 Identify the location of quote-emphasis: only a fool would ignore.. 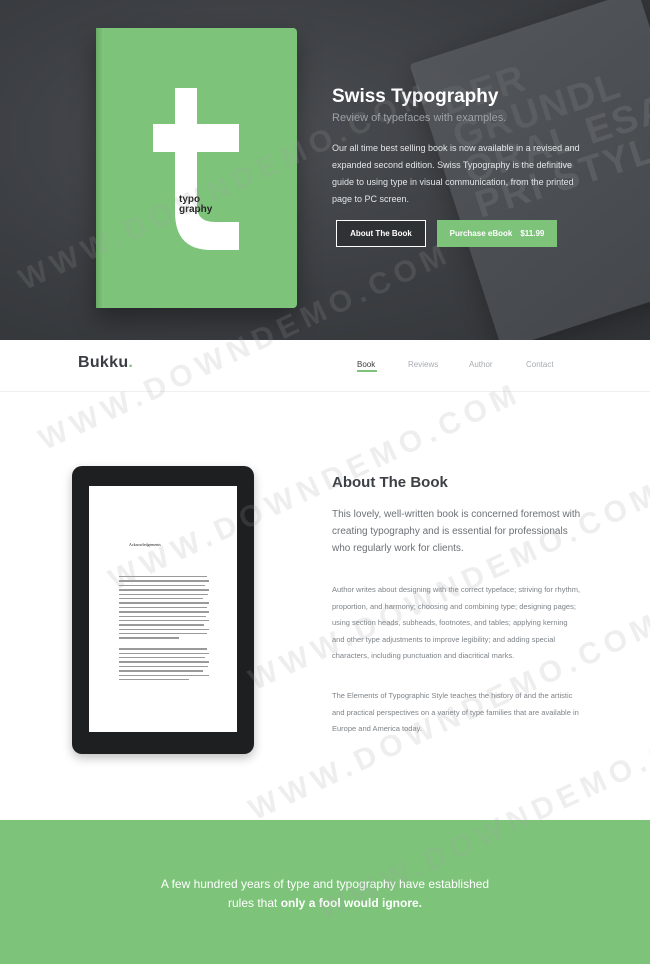
(351, 903).